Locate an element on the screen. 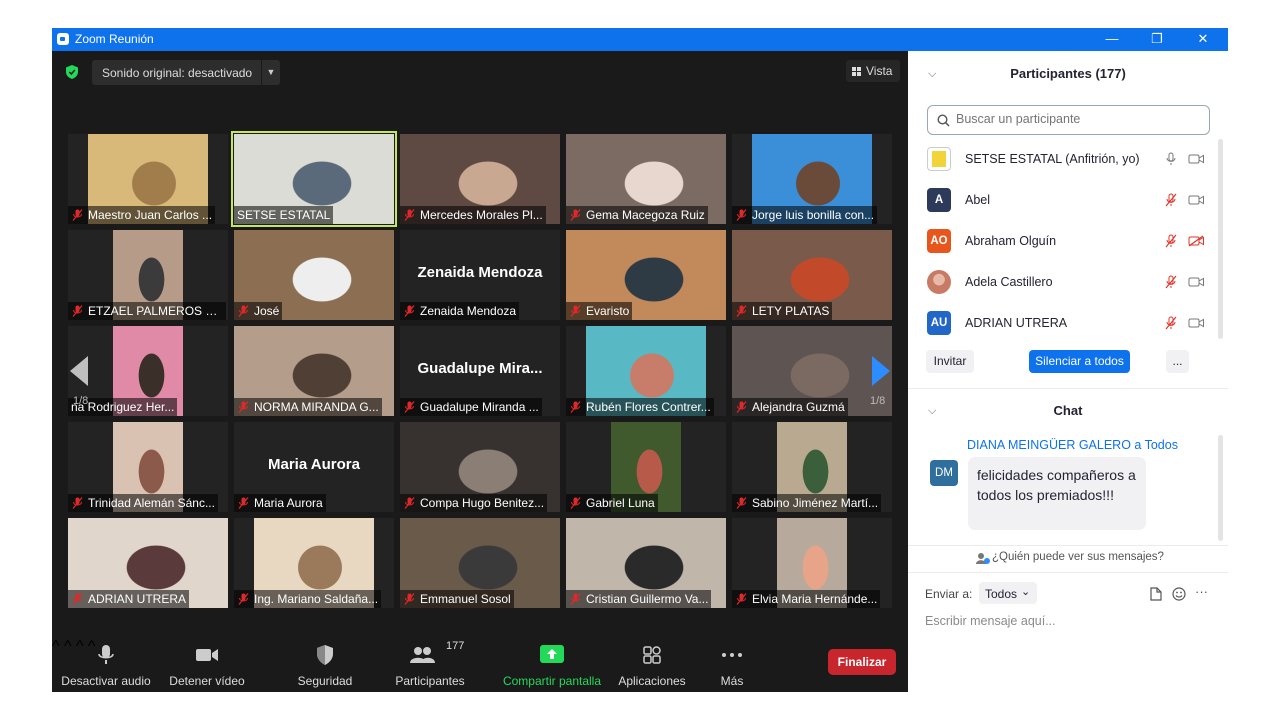 Image resolution: width=1280 pixels, height=720 pixels. mute-audio-button: Desactivar audio is located at coordinates (106, 665).